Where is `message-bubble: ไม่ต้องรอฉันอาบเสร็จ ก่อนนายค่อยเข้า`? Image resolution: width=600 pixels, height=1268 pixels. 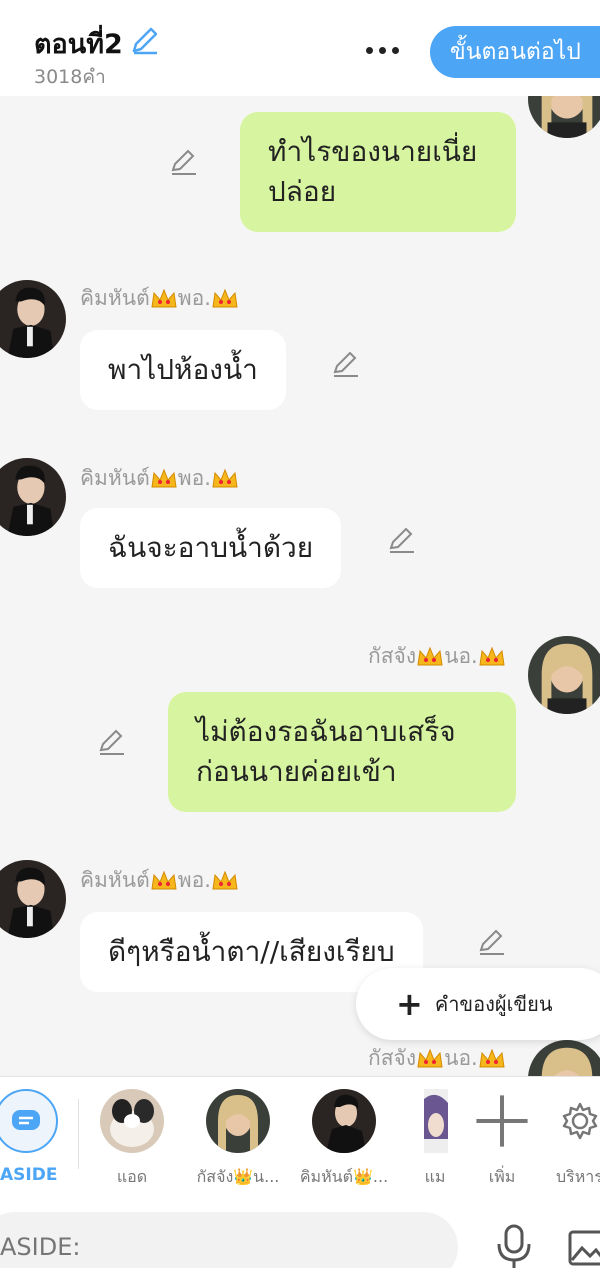
message-bubble: ไม่ต้องรอฉันอาบเสร็จ ก่อนนายค่อยเข้า is located at coordinates (342, 752).